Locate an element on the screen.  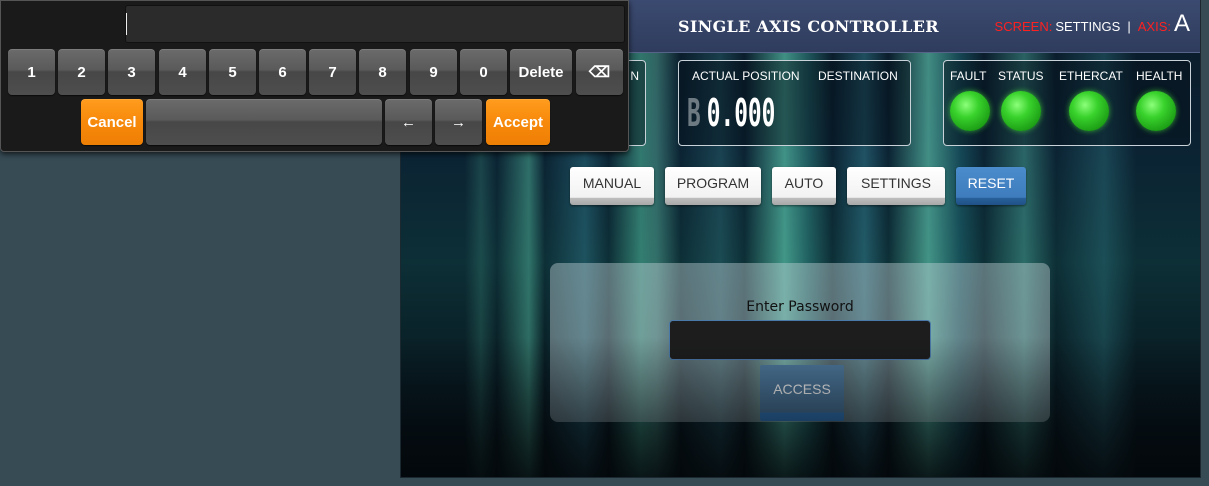
password-panel: Enter Password ACCESS is located at coordinates (800, 342).